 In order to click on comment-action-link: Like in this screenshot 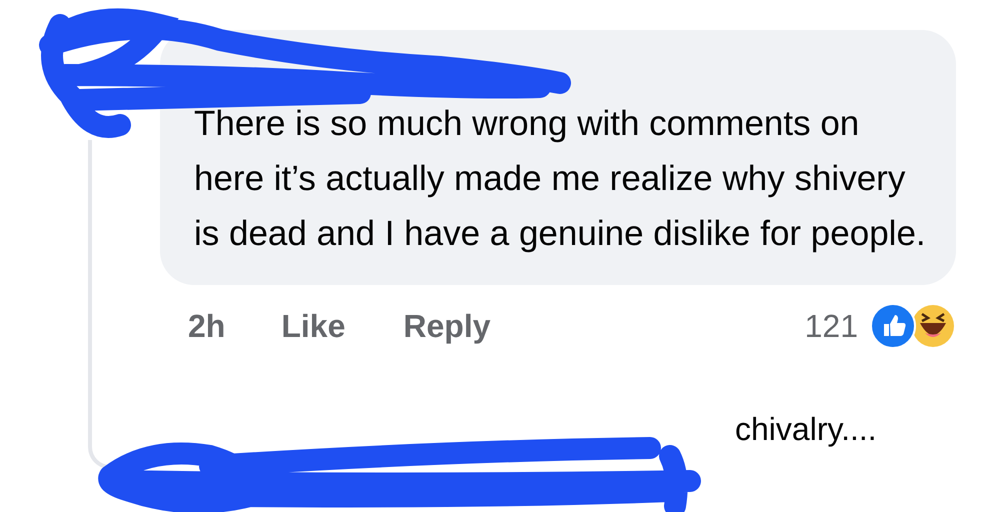, I will do `click(313, 326)`.